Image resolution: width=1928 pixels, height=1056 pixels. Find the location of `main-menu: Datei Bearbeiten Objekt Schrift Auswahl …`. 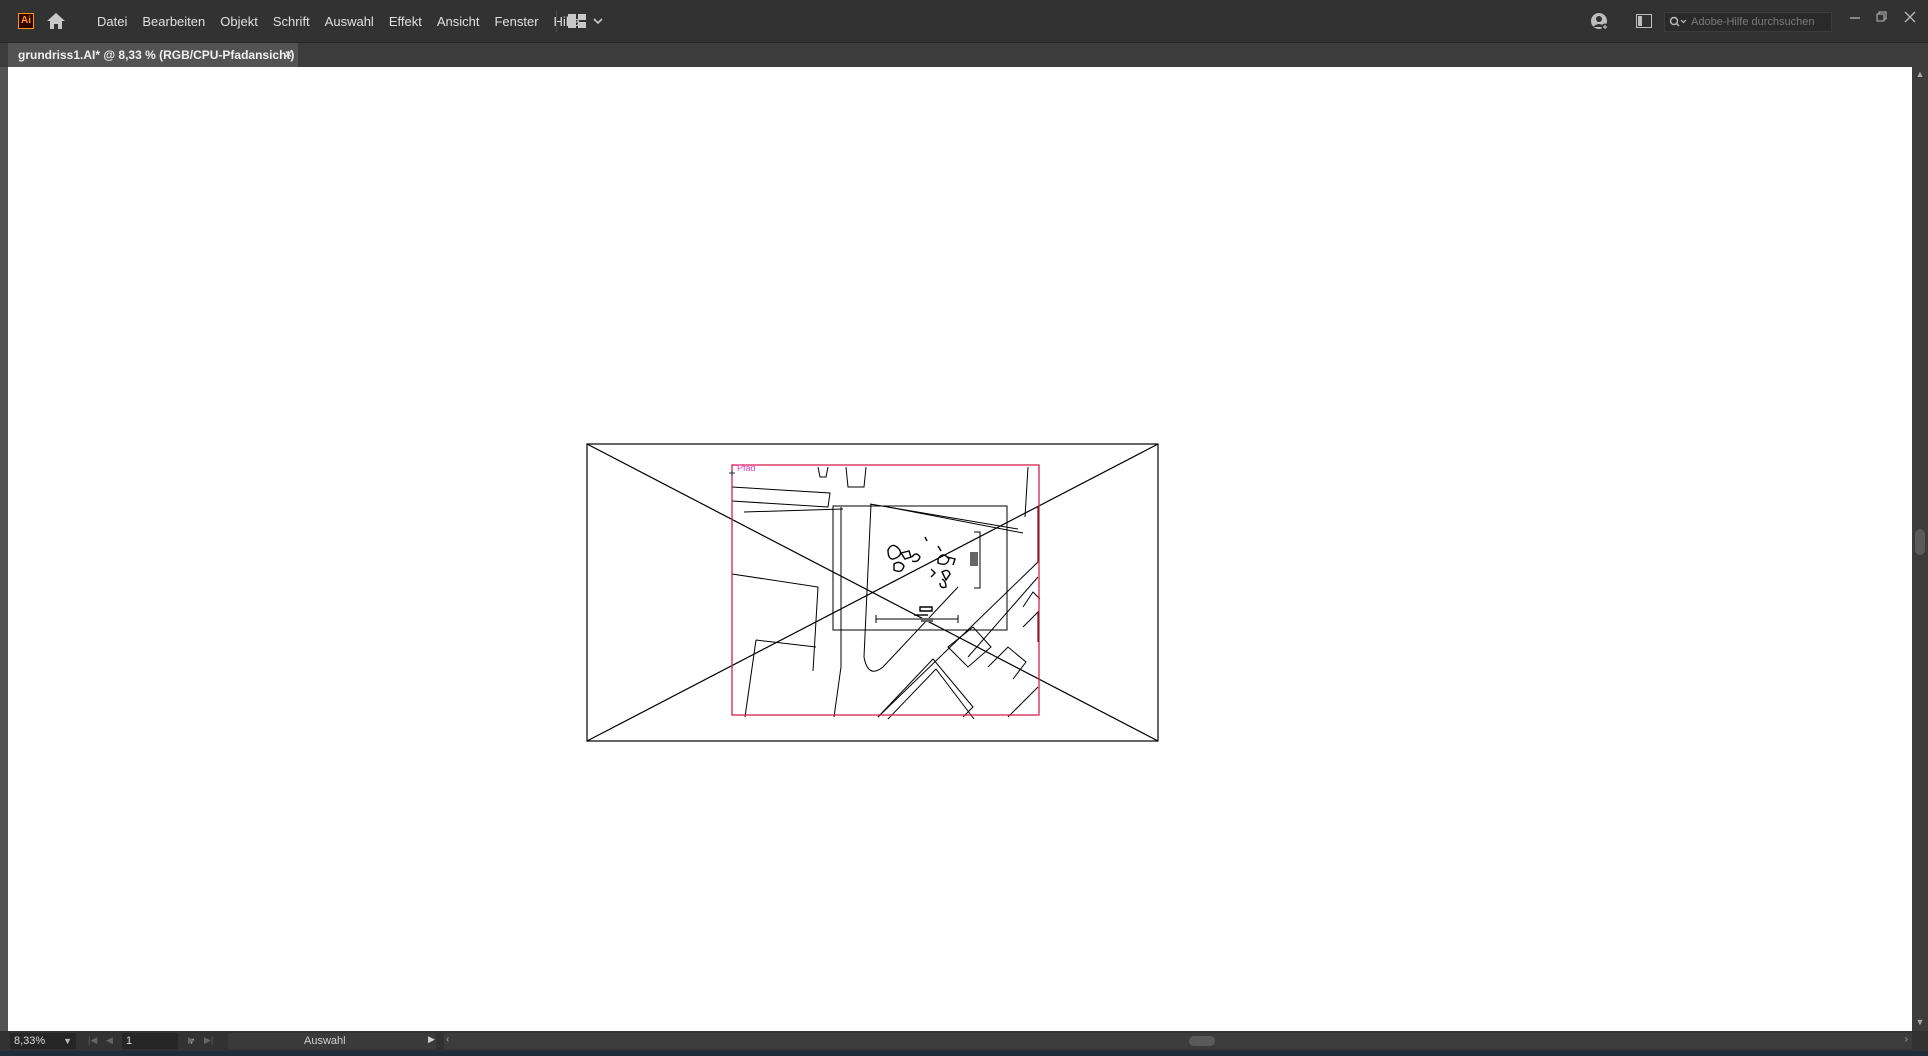

main-menu: Datei Bearbeiten Objekt Schrift Auswahl … is located at coordinates (346, 21).